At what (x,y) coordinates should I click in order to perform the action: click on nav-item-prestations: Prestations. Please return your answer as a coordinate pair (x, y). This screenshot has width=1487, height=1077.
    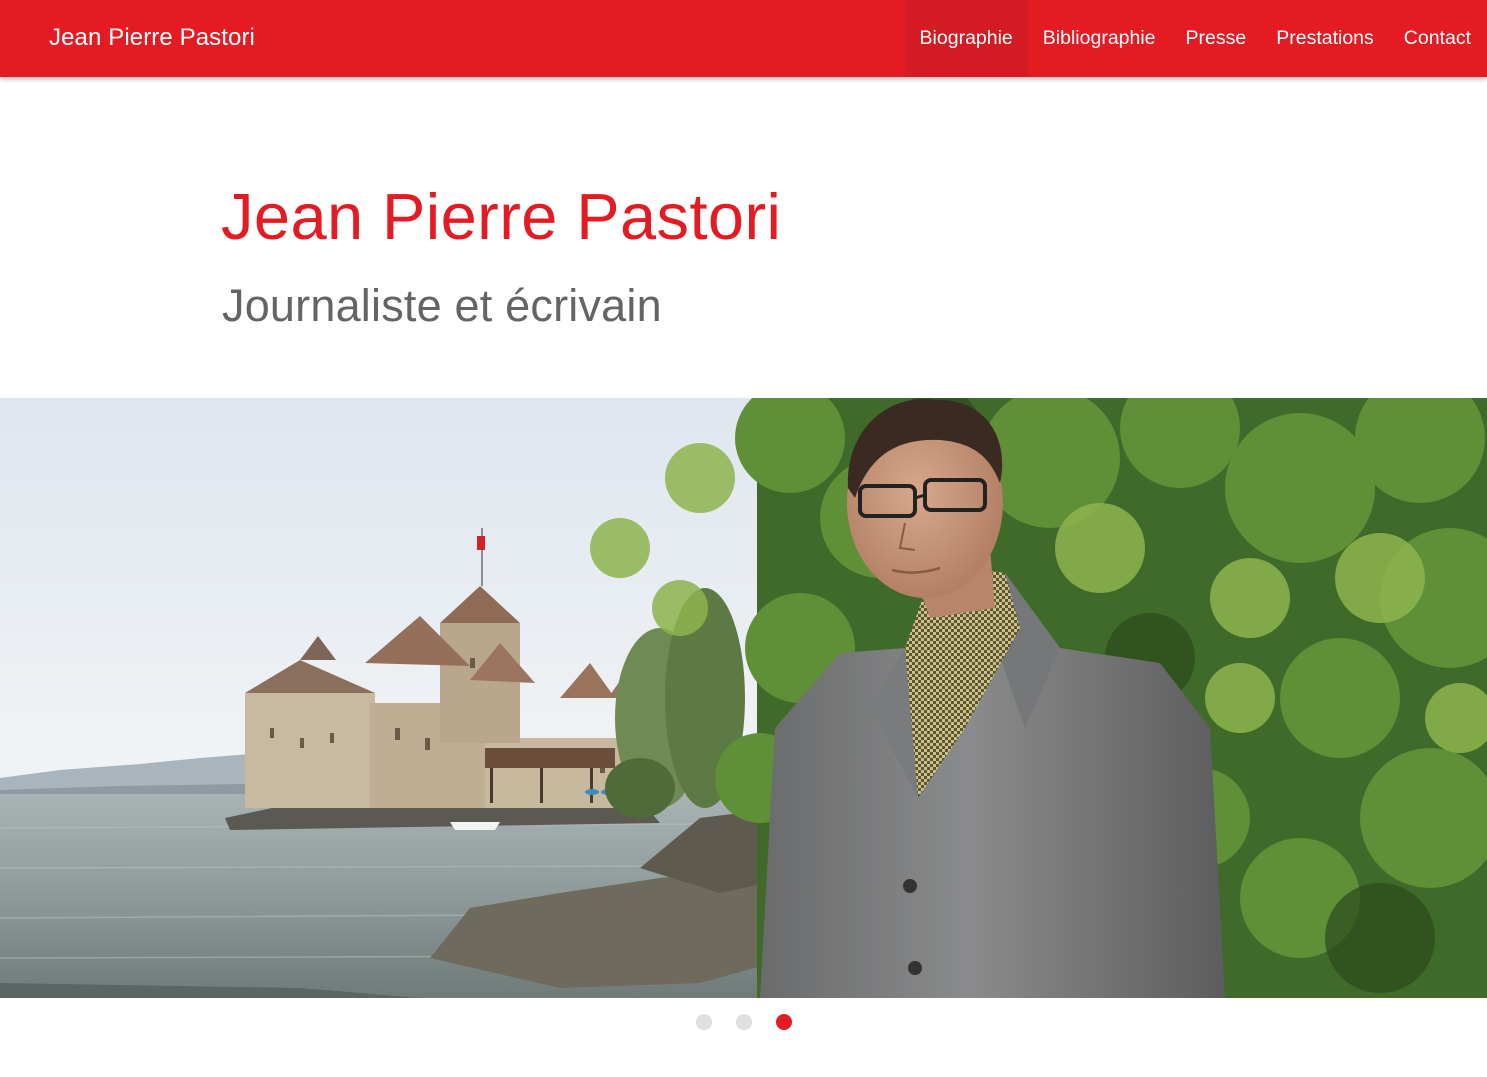
    Looking at the image, I should click on (1325, 38).